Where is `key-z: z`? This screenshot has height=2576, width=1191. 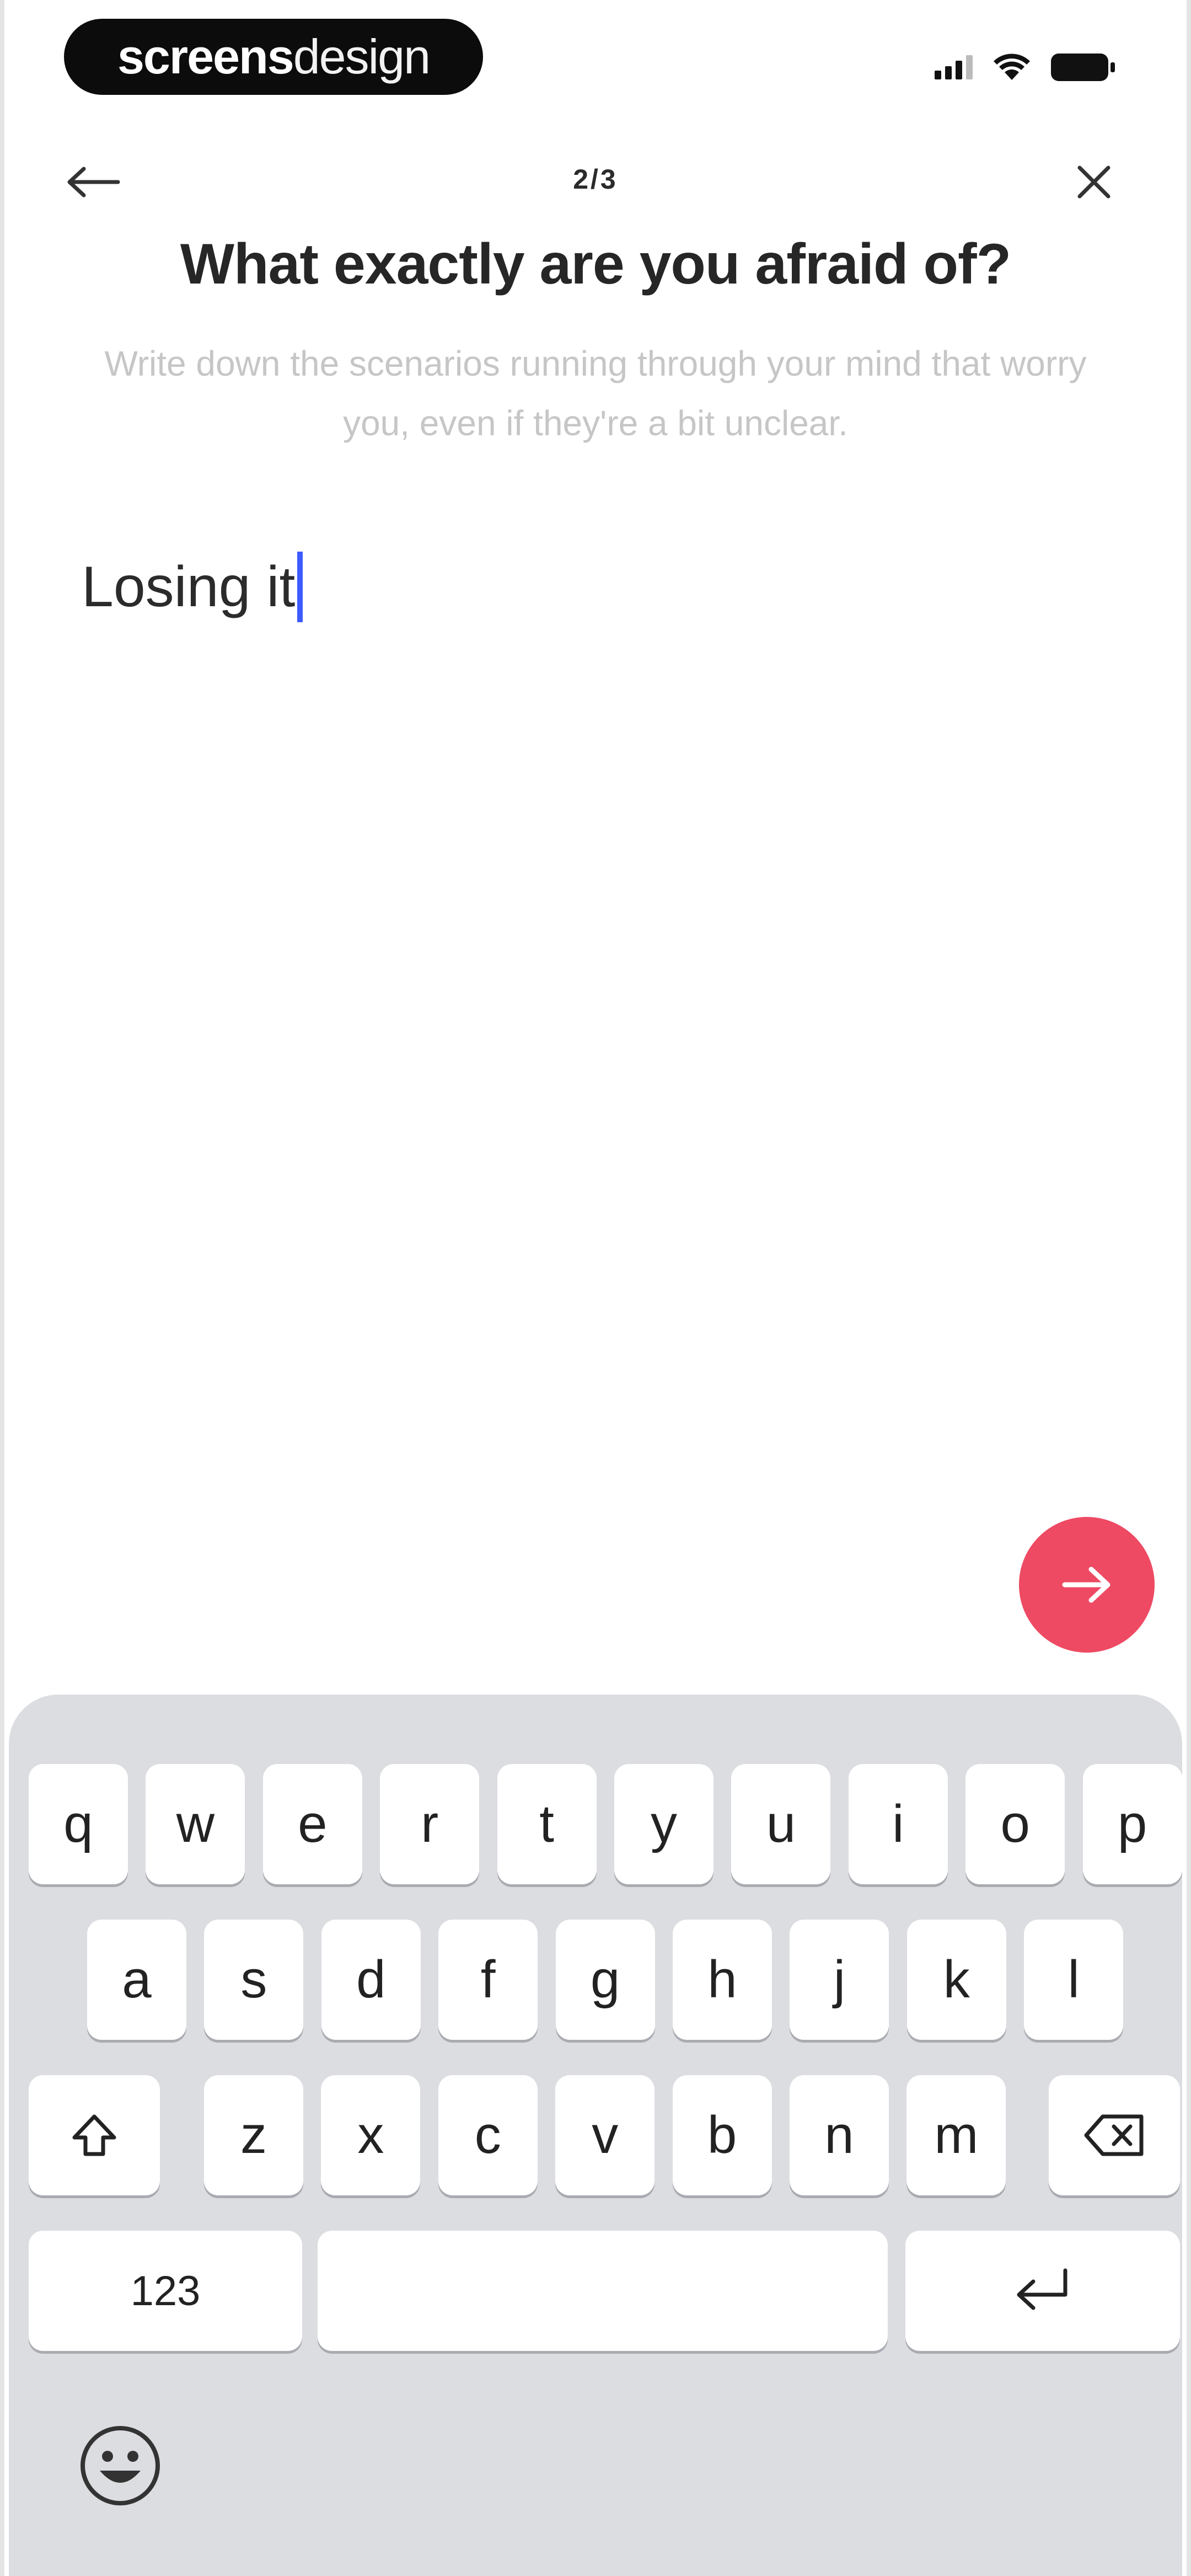
key-z: z is located at coordinates (253, 2135).